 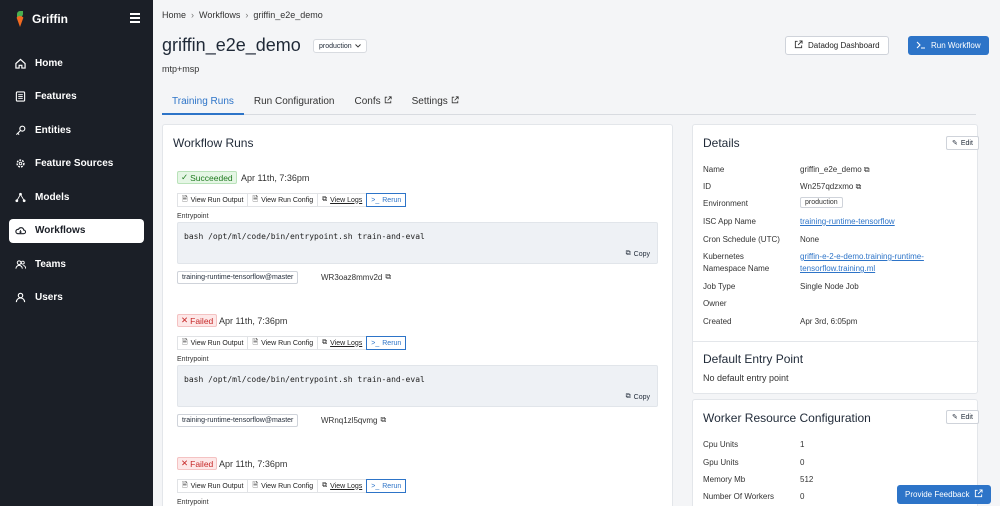 I want to click on action-label: View Run Output, so click(x=217, y=343).